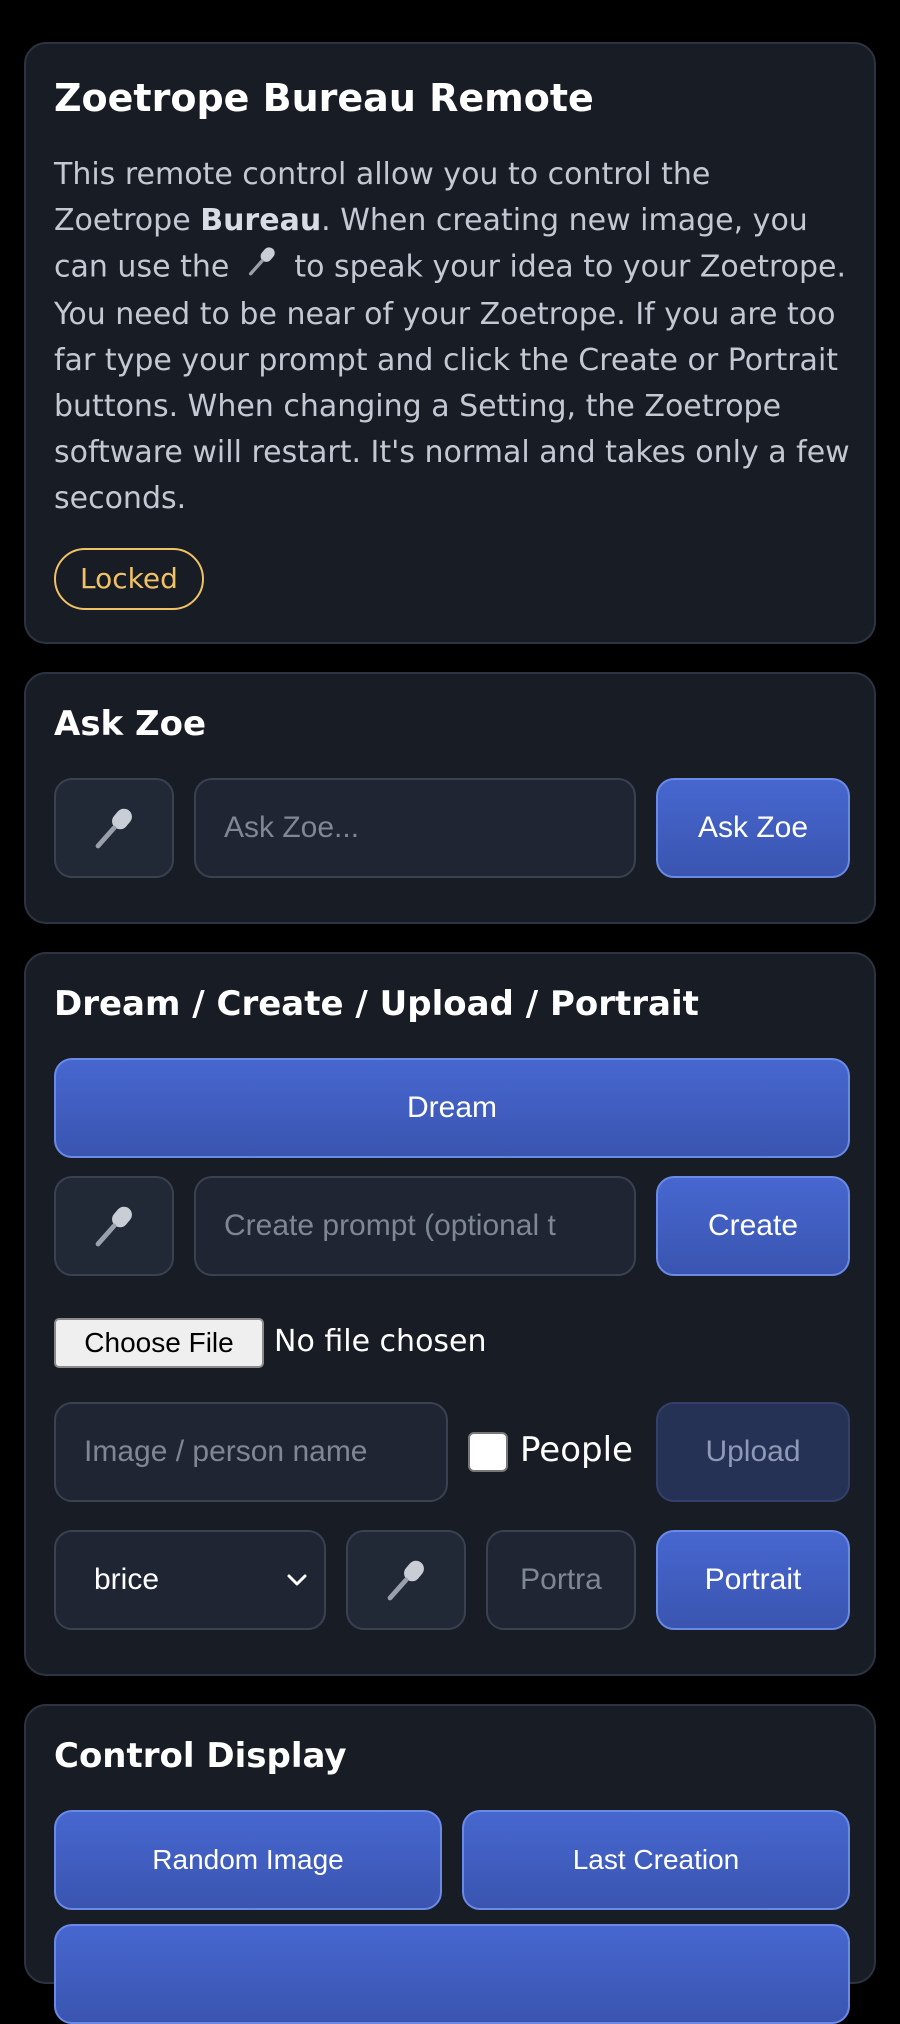  What do you see at coordinates (129, 579) in the screenshot?
I see `status-badge: Locked` at bounding box center [129, 579].